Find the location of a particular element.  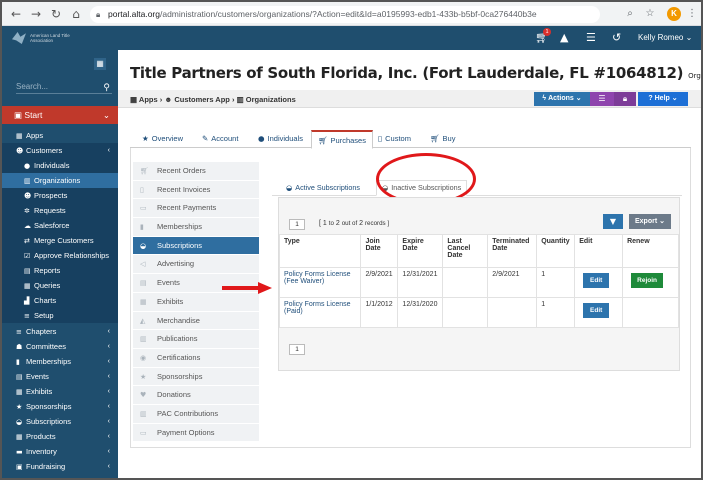

help-button: ? Help ⌄ is located at coordinates (663, 99).